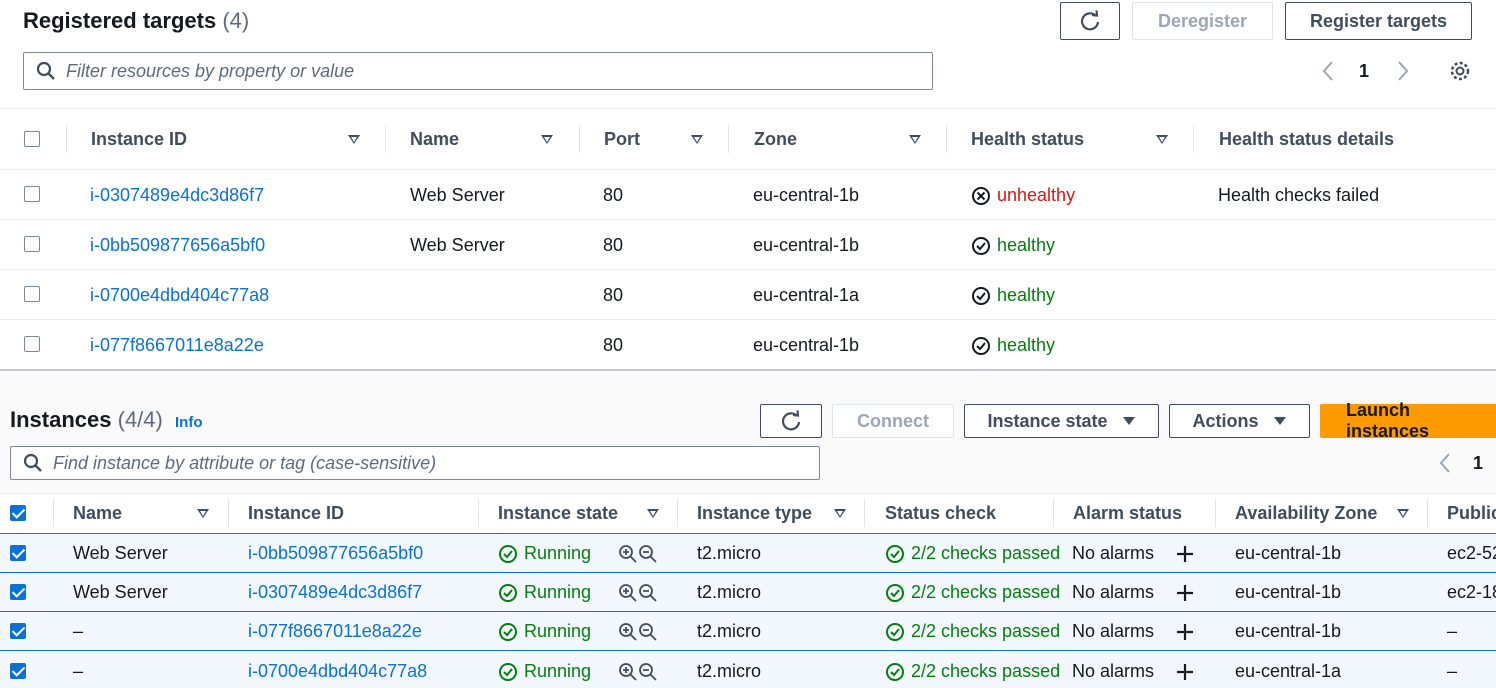 The image size is (1496, 688). Describe the element at coordinates (1445, 463) in the screenshot. I see `instances-prev-page-icon` at that location.